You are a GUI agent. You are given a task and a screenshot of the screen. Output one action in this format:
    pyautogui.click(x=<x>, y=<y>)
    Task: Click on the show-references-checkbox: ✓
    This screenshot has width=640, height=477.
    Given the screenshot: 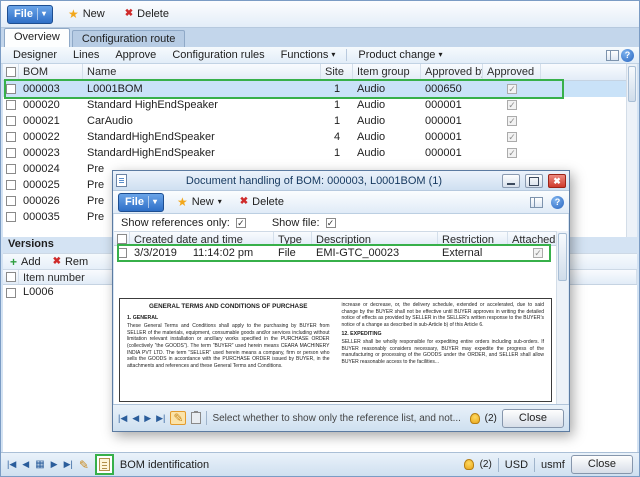 What is the action you would take?
    pyautogui.click(x=240, y=222)
    